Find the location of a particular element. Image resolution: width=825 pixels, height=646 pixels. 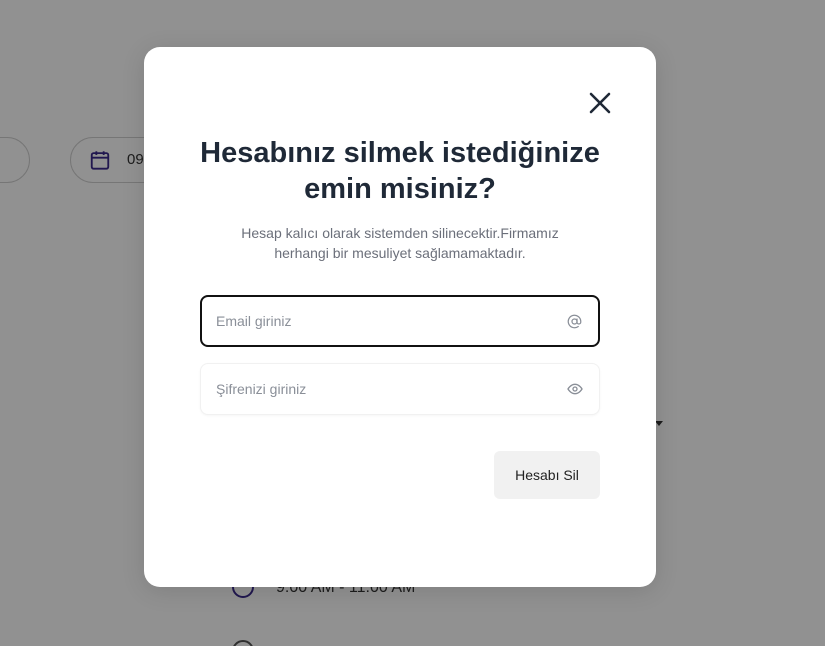

email-input is located at coordinates (381, 321).